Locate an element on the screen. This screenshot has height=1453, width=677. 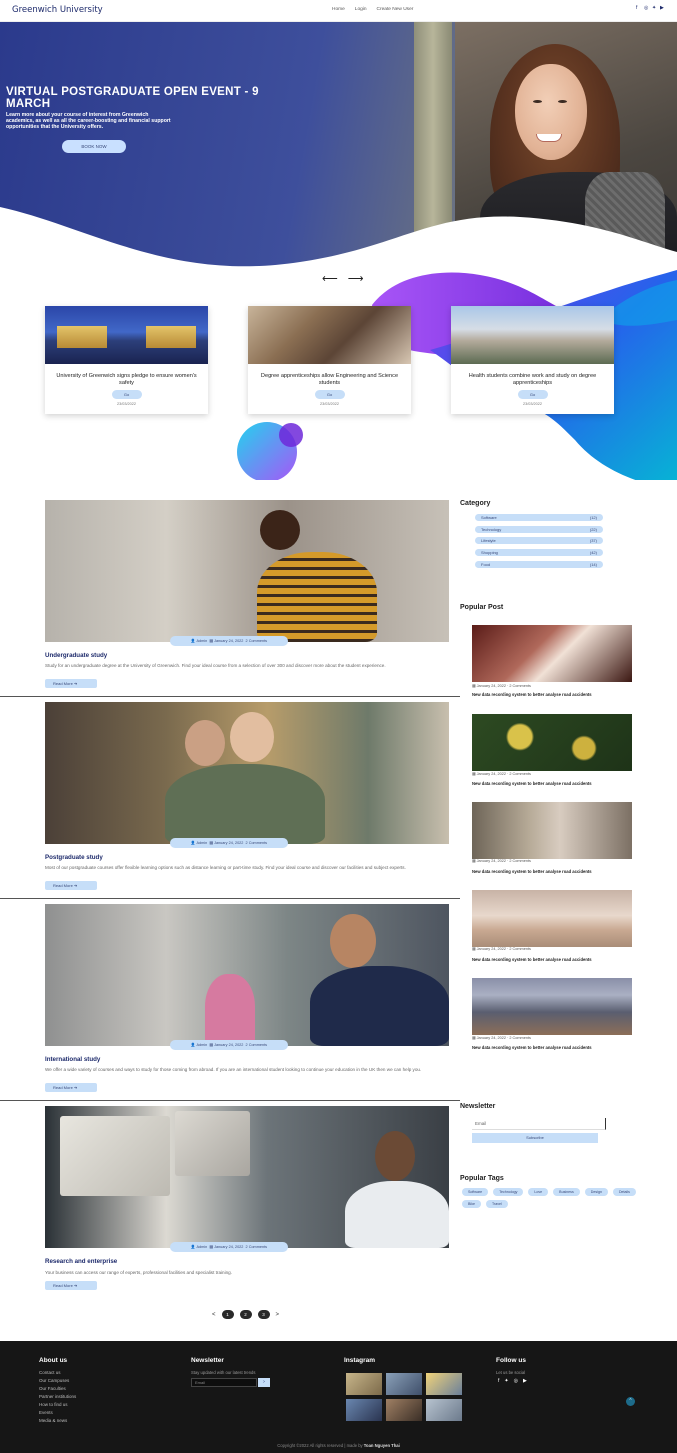
tag: Travel is located at coordinates (497, 1204).